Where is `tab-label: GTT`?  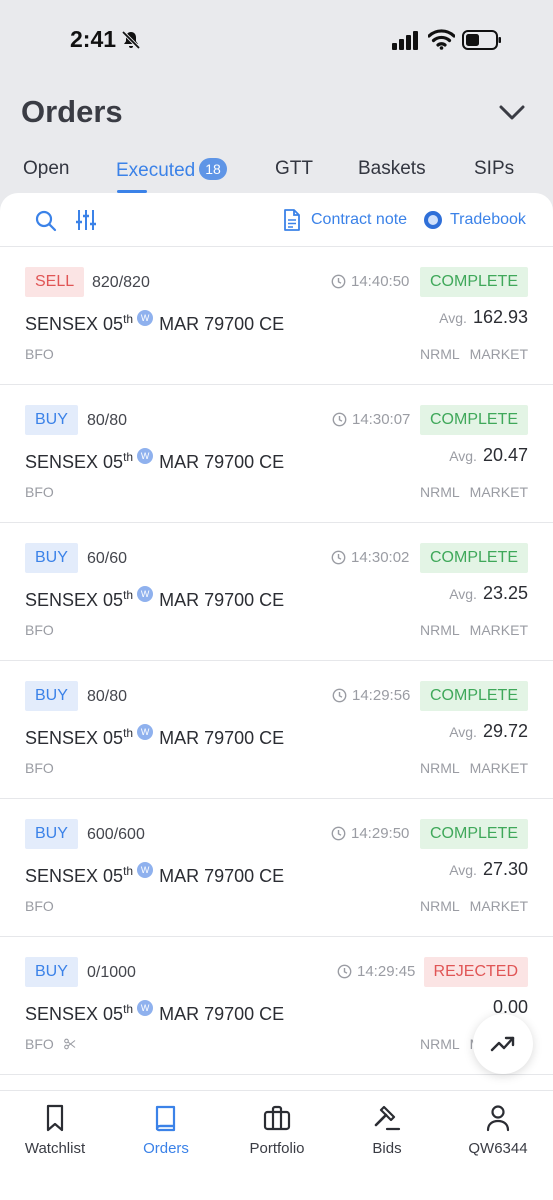 tab-label: GTT is located at coordinates (294, 168).